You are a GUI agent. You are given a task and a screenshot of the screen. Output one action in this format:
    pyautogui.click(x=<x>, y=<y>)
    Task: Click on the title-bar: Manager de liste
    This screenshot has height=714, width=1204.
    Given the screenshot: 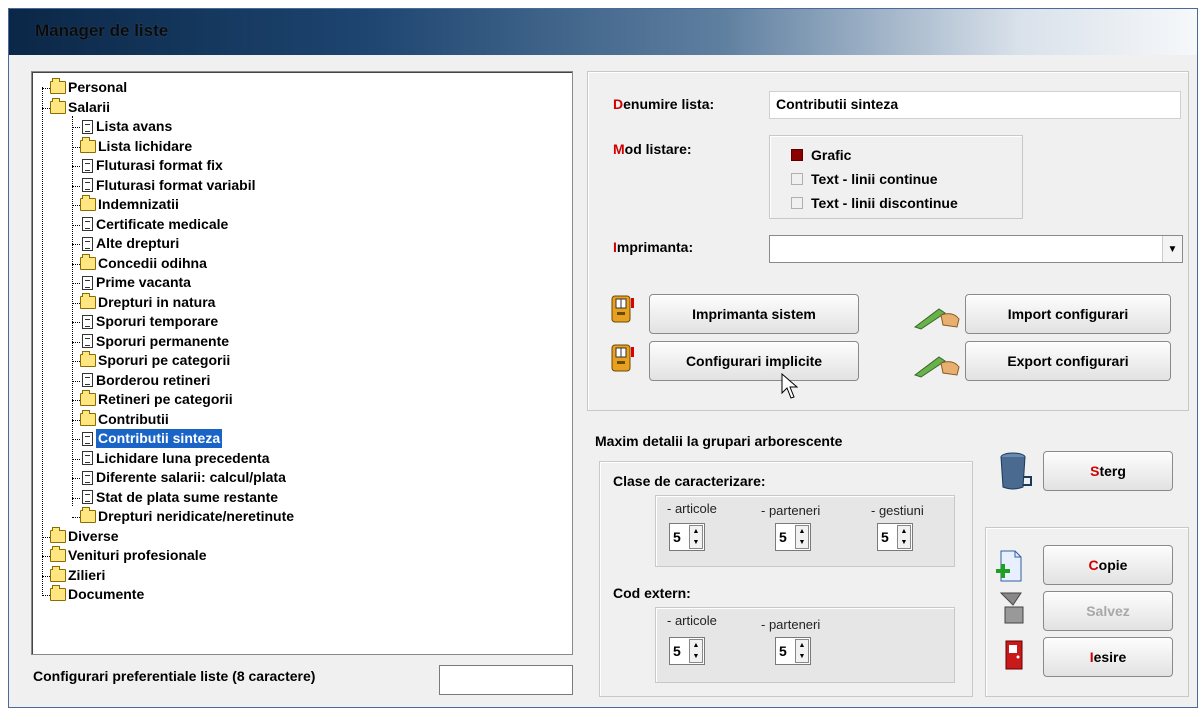 What is the action you would take?
    pyautogui.click(x=603, y=32)
    